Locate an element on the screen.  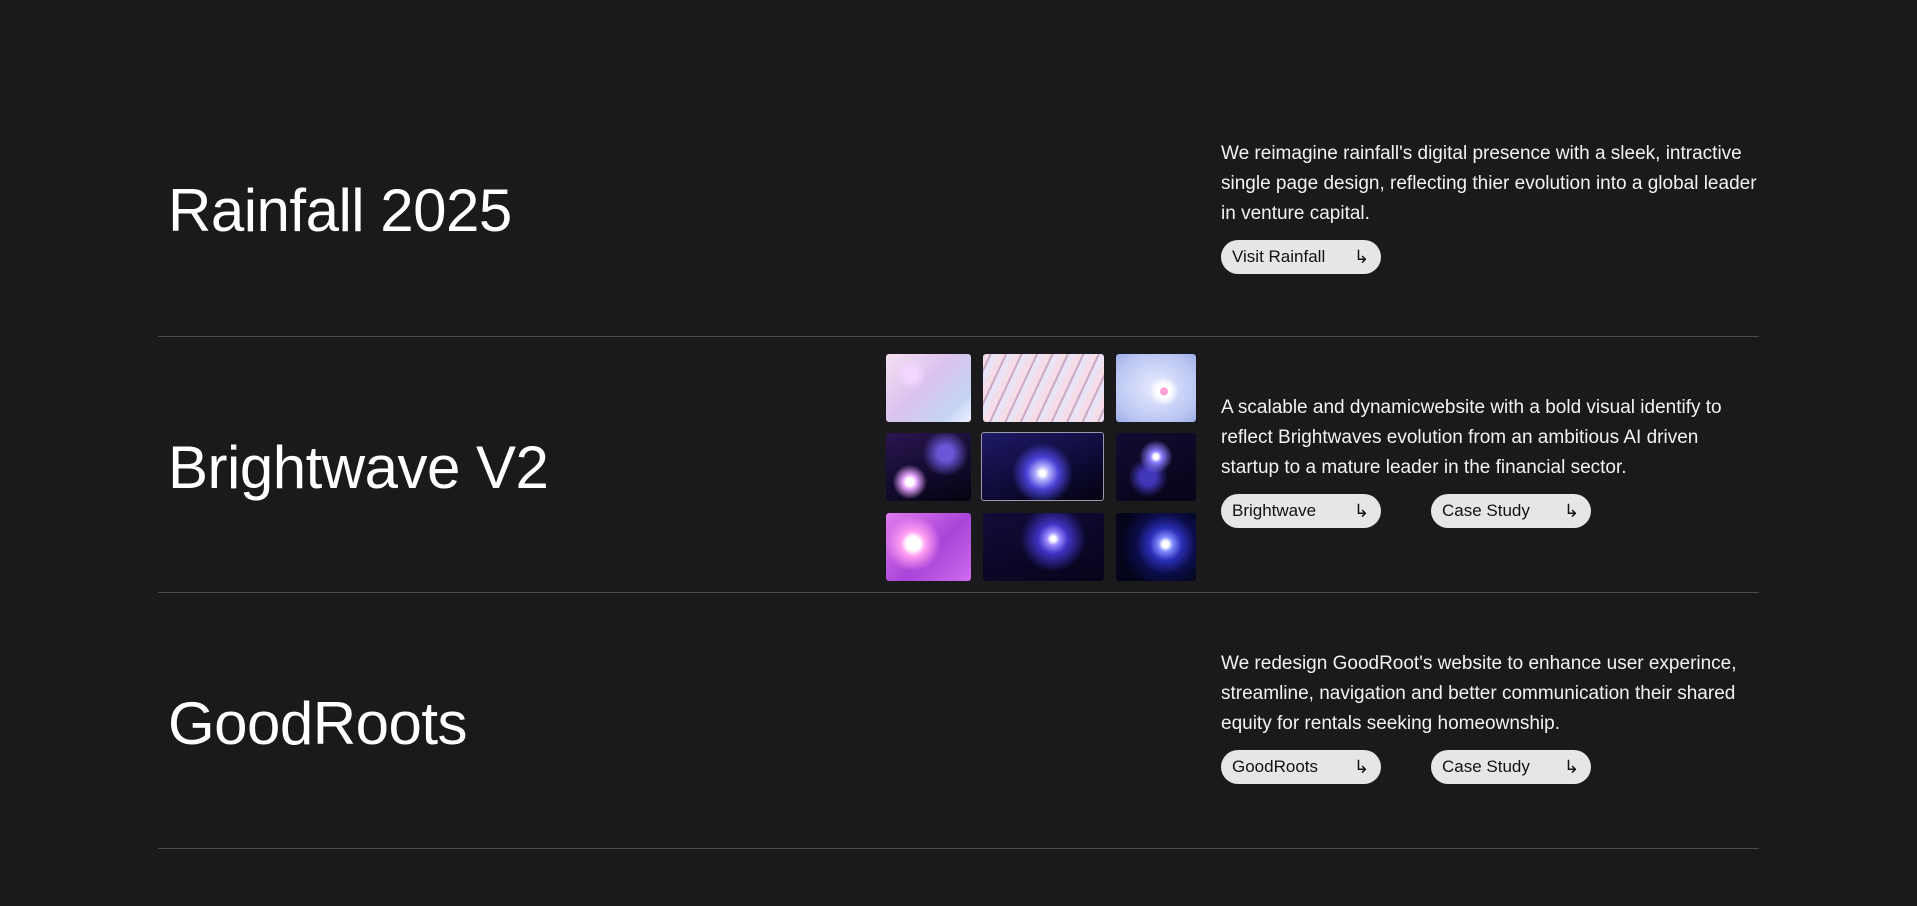
button-label: Visit Rainfall is located at coordinates (1279, 256).